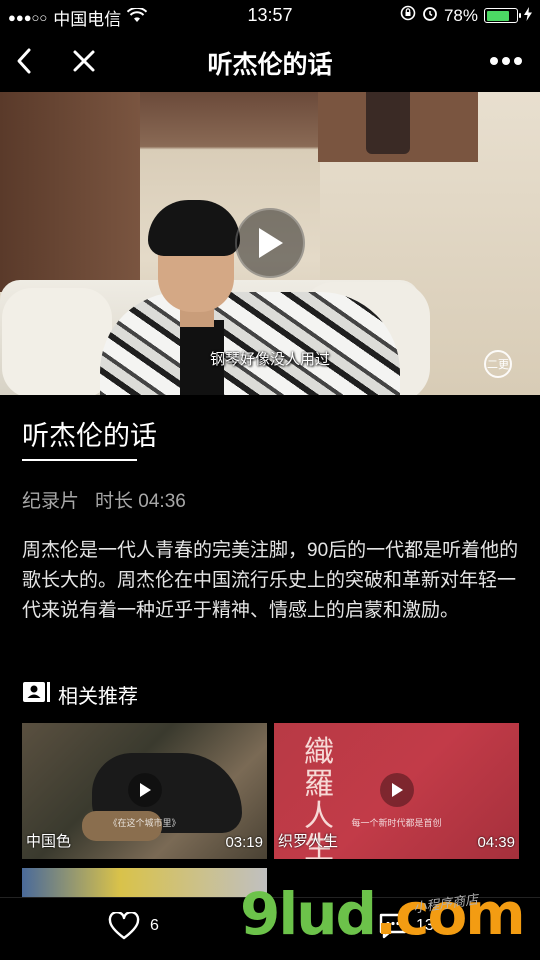 The width and height of the screenshot is (540, 960). I want to click on alarm-icon, so click(430, 15).